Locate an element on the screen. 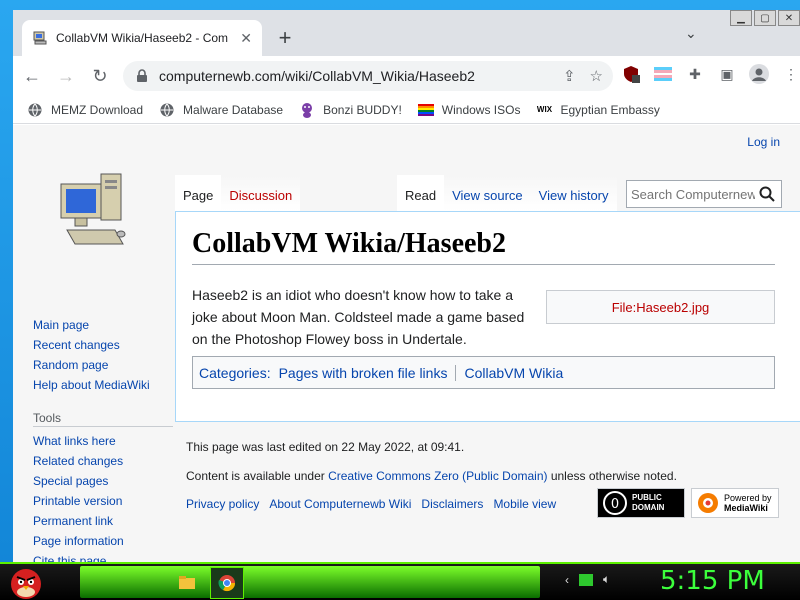 This screenshot has width=800, height=600. close-tab-icon: ✕ is located at coordinates (246, 38).